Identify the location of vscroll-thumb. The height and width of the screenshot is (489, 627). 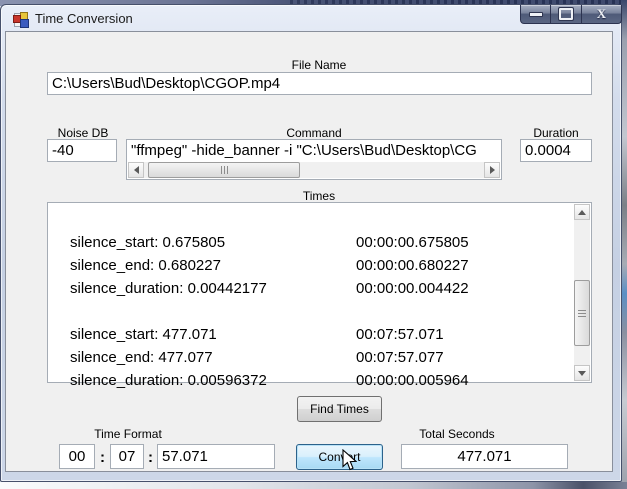
(582, 313).